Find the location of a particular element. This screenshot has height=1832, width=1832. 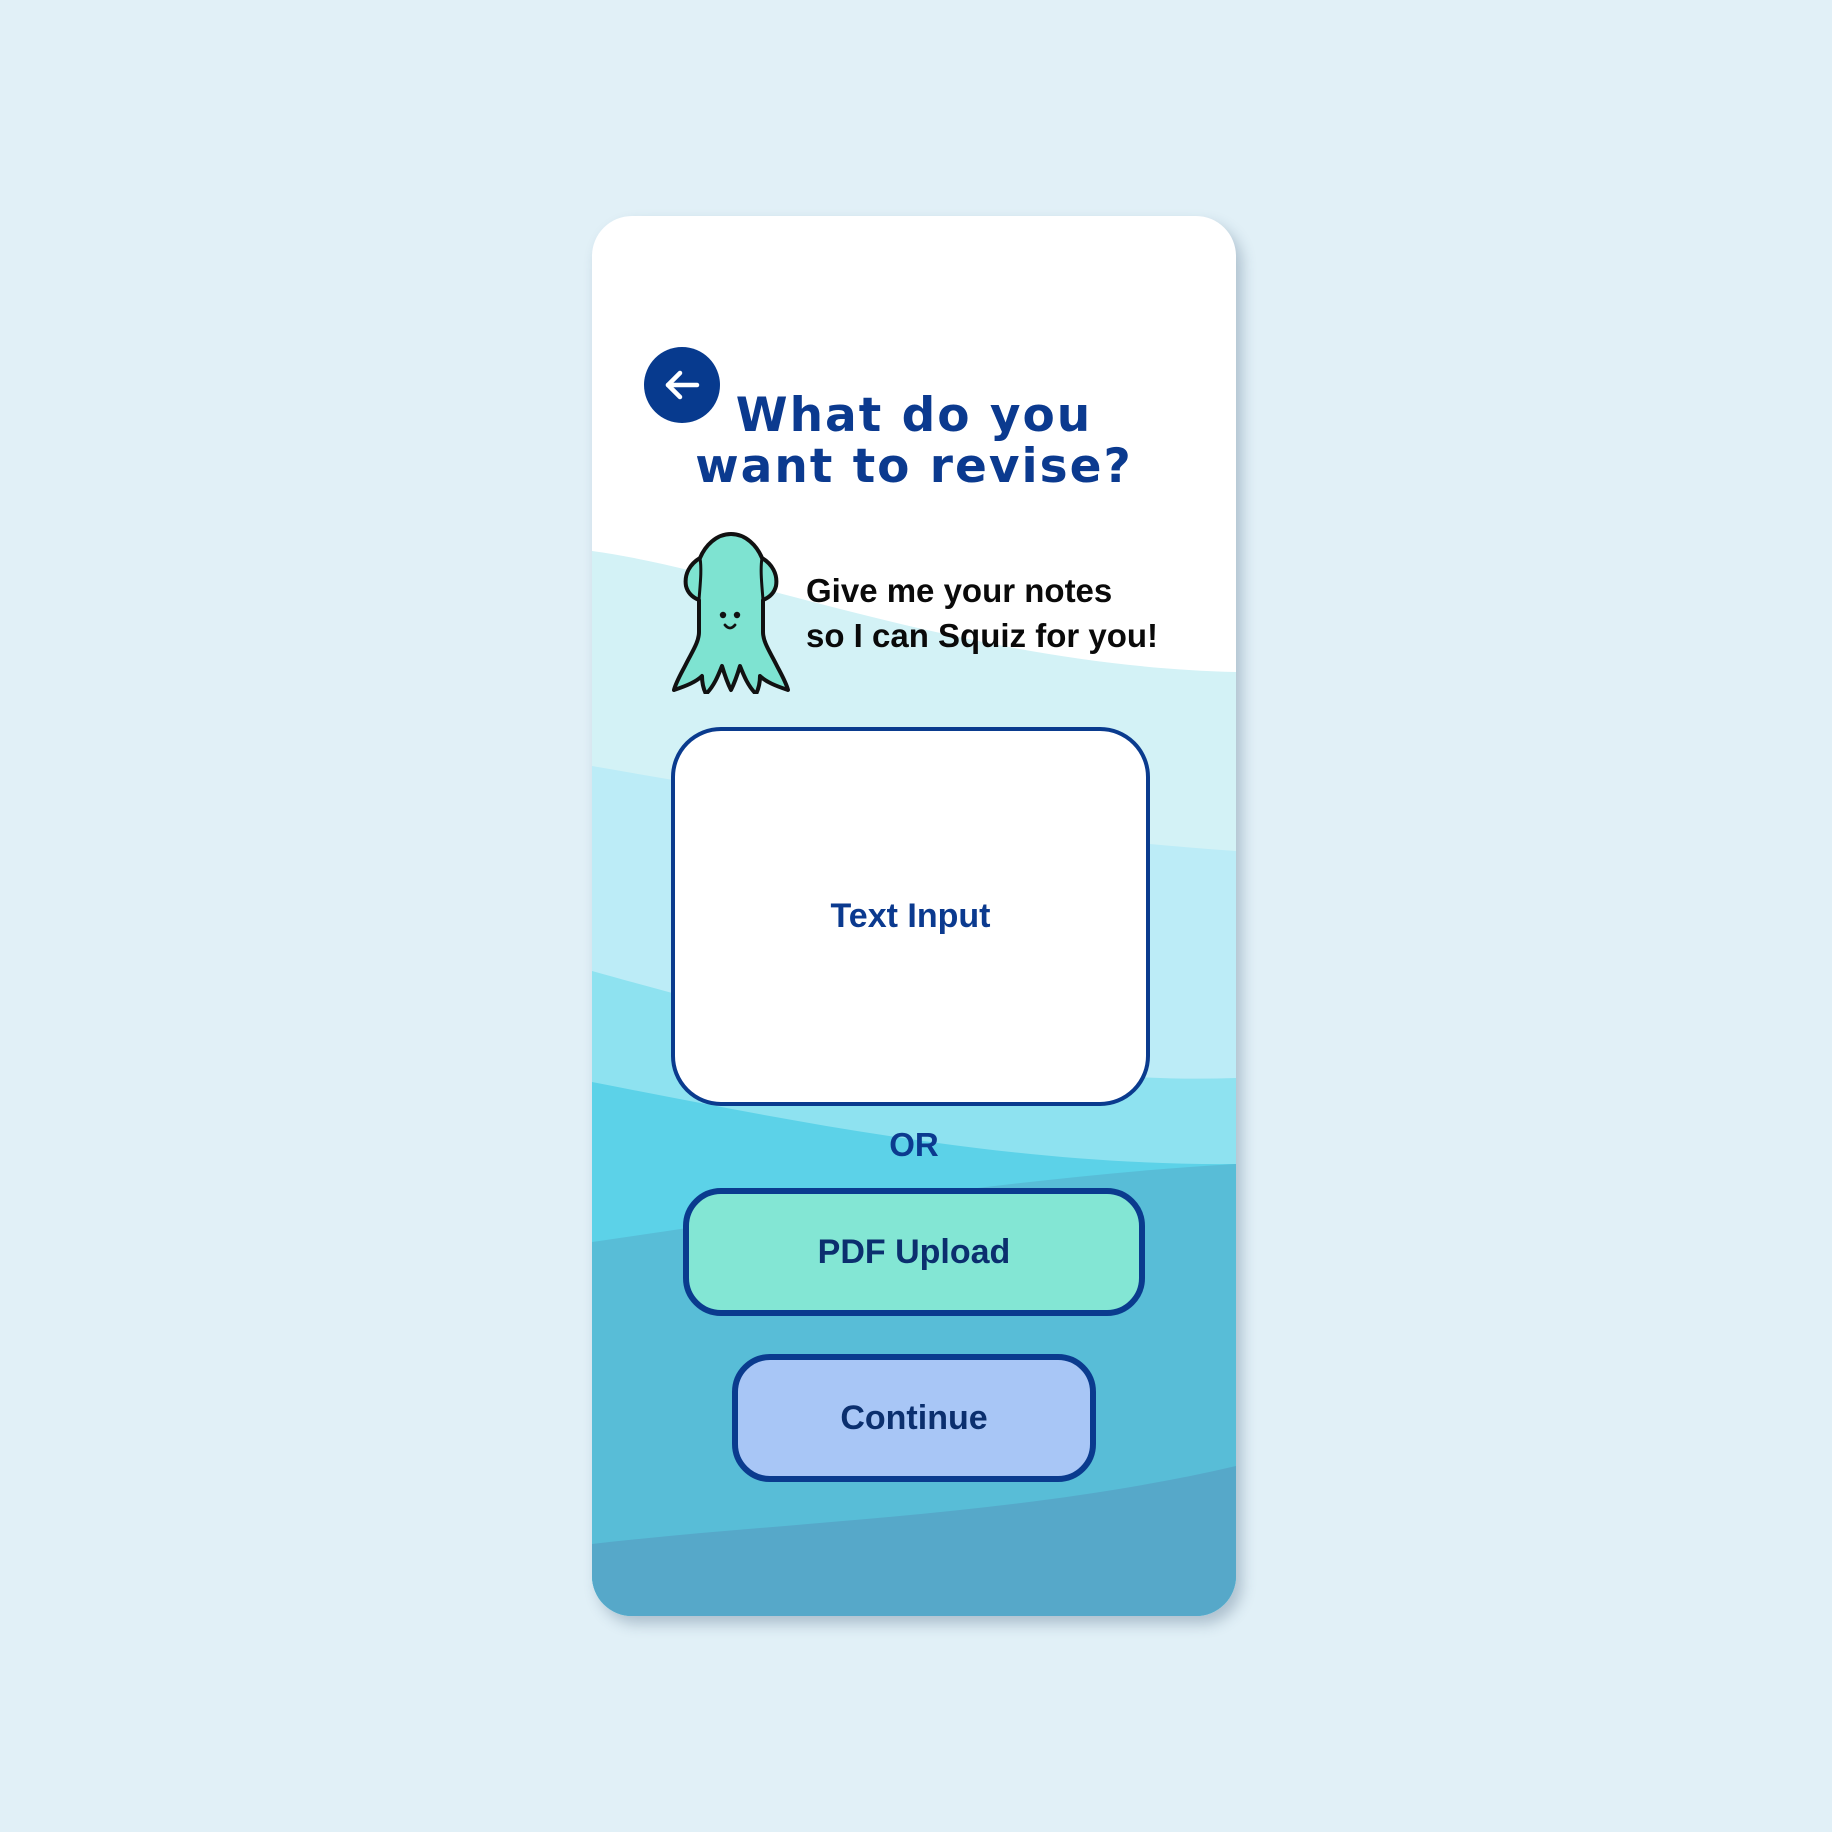

page-title: What do you want to revise? is located at coordinates (914, 441).